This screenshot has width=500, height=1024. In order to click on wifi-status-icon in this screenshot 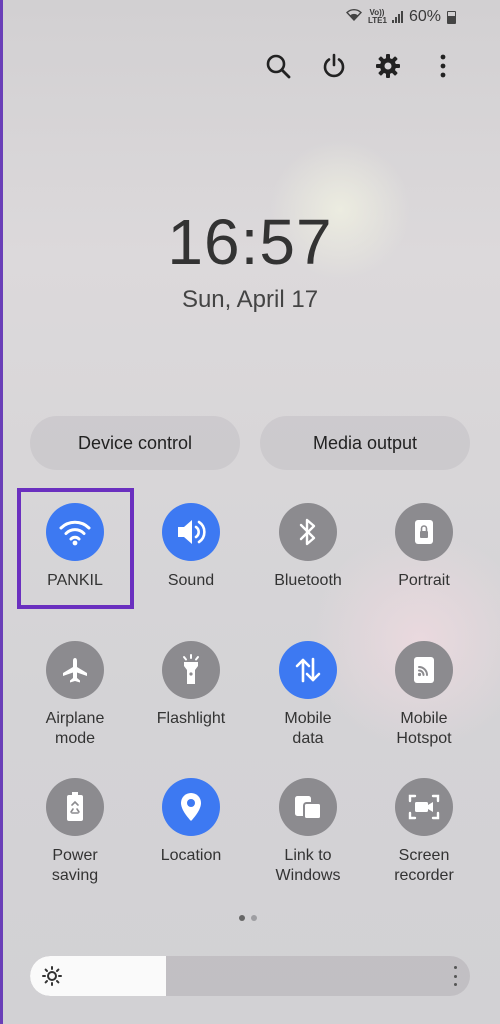, I will do `click(353, 17)`.